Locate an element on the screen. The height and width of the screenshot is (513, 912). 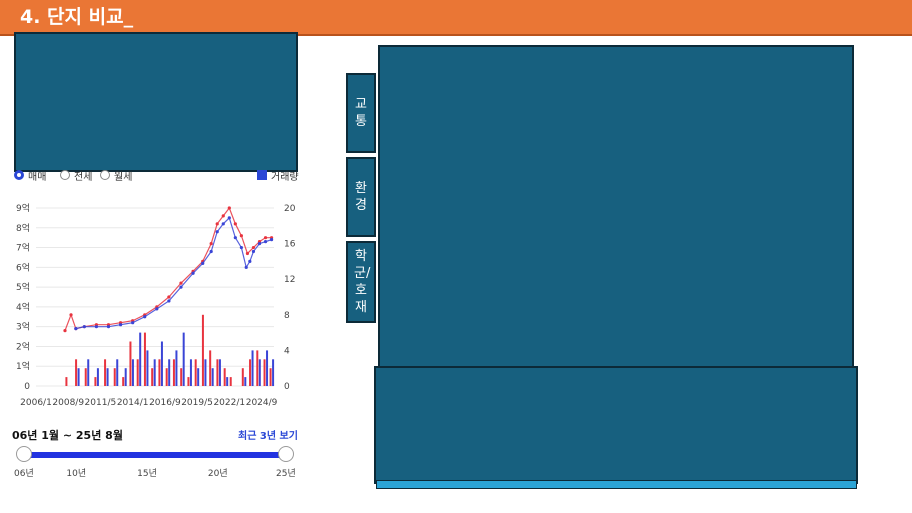
y-left-tick-label: 0 is located at coordinates (27, 387).